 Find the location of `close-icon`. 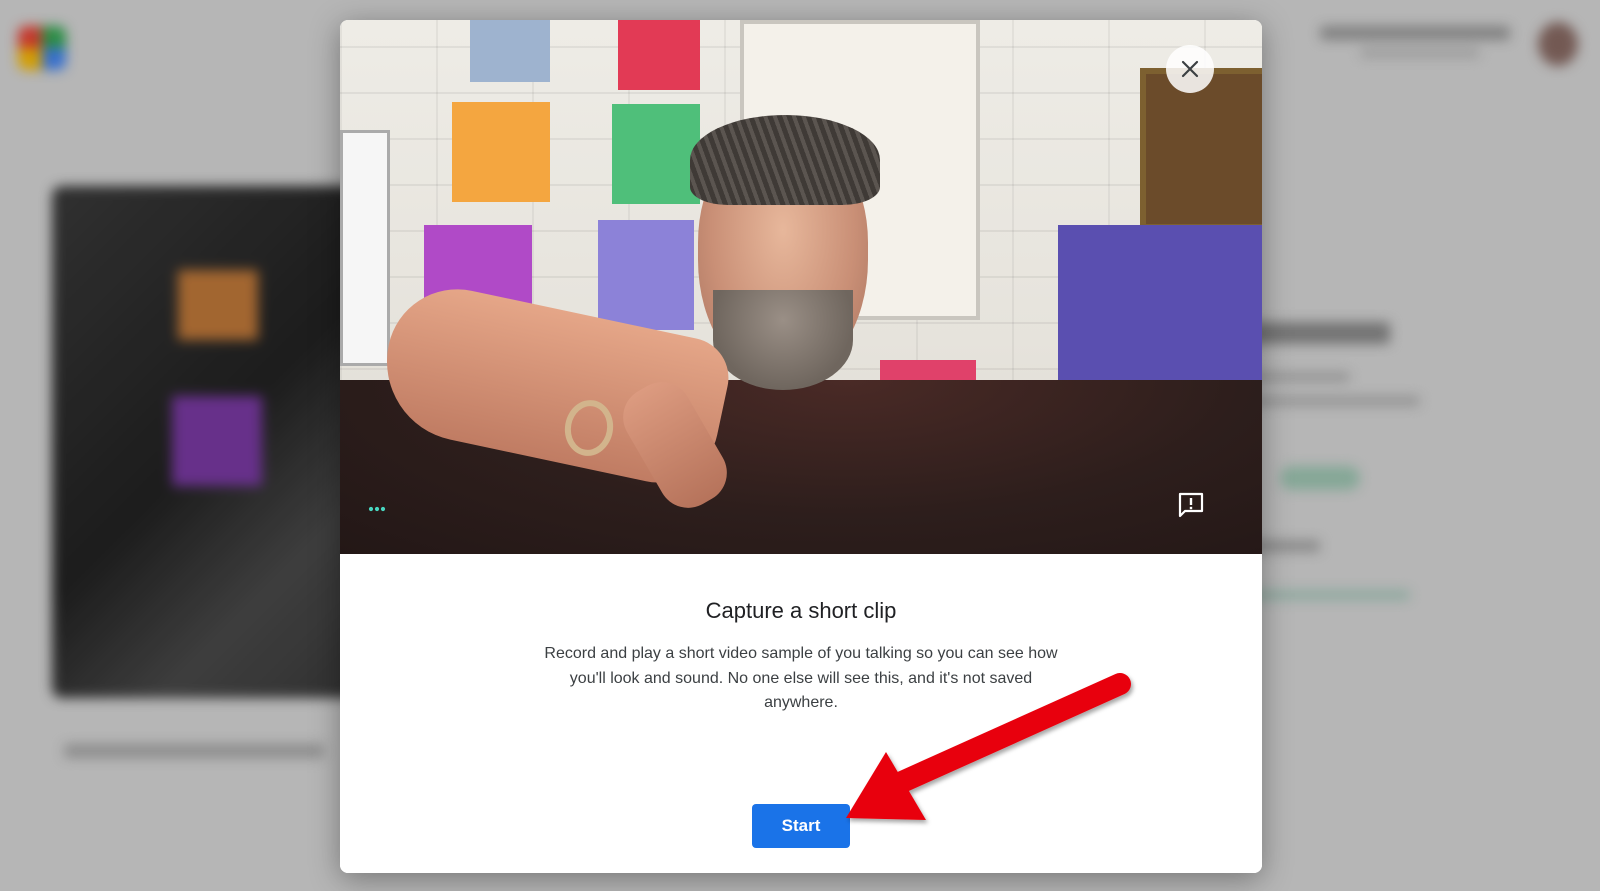

close-icon is located at coordinates (1190, 69).